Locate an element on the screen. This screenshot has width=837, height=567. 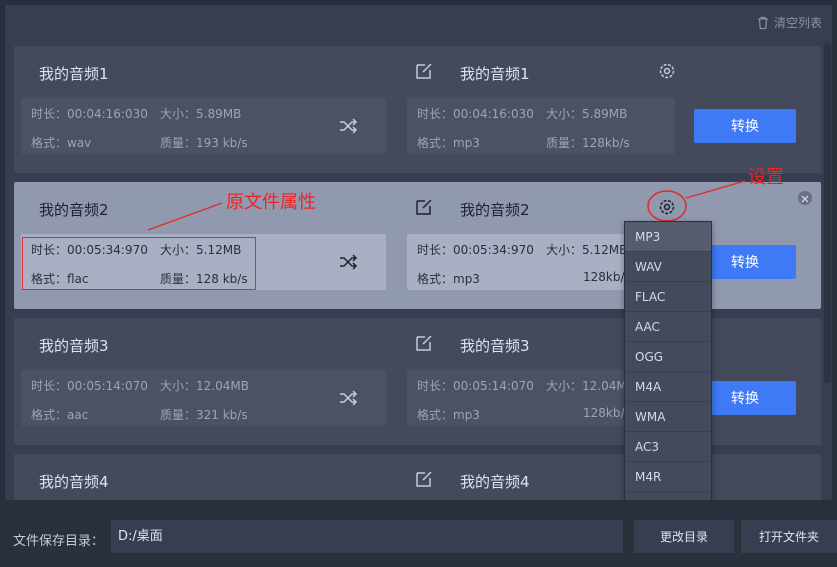
change-dir-button: 更改目录 is located at coordinates (684, 536).